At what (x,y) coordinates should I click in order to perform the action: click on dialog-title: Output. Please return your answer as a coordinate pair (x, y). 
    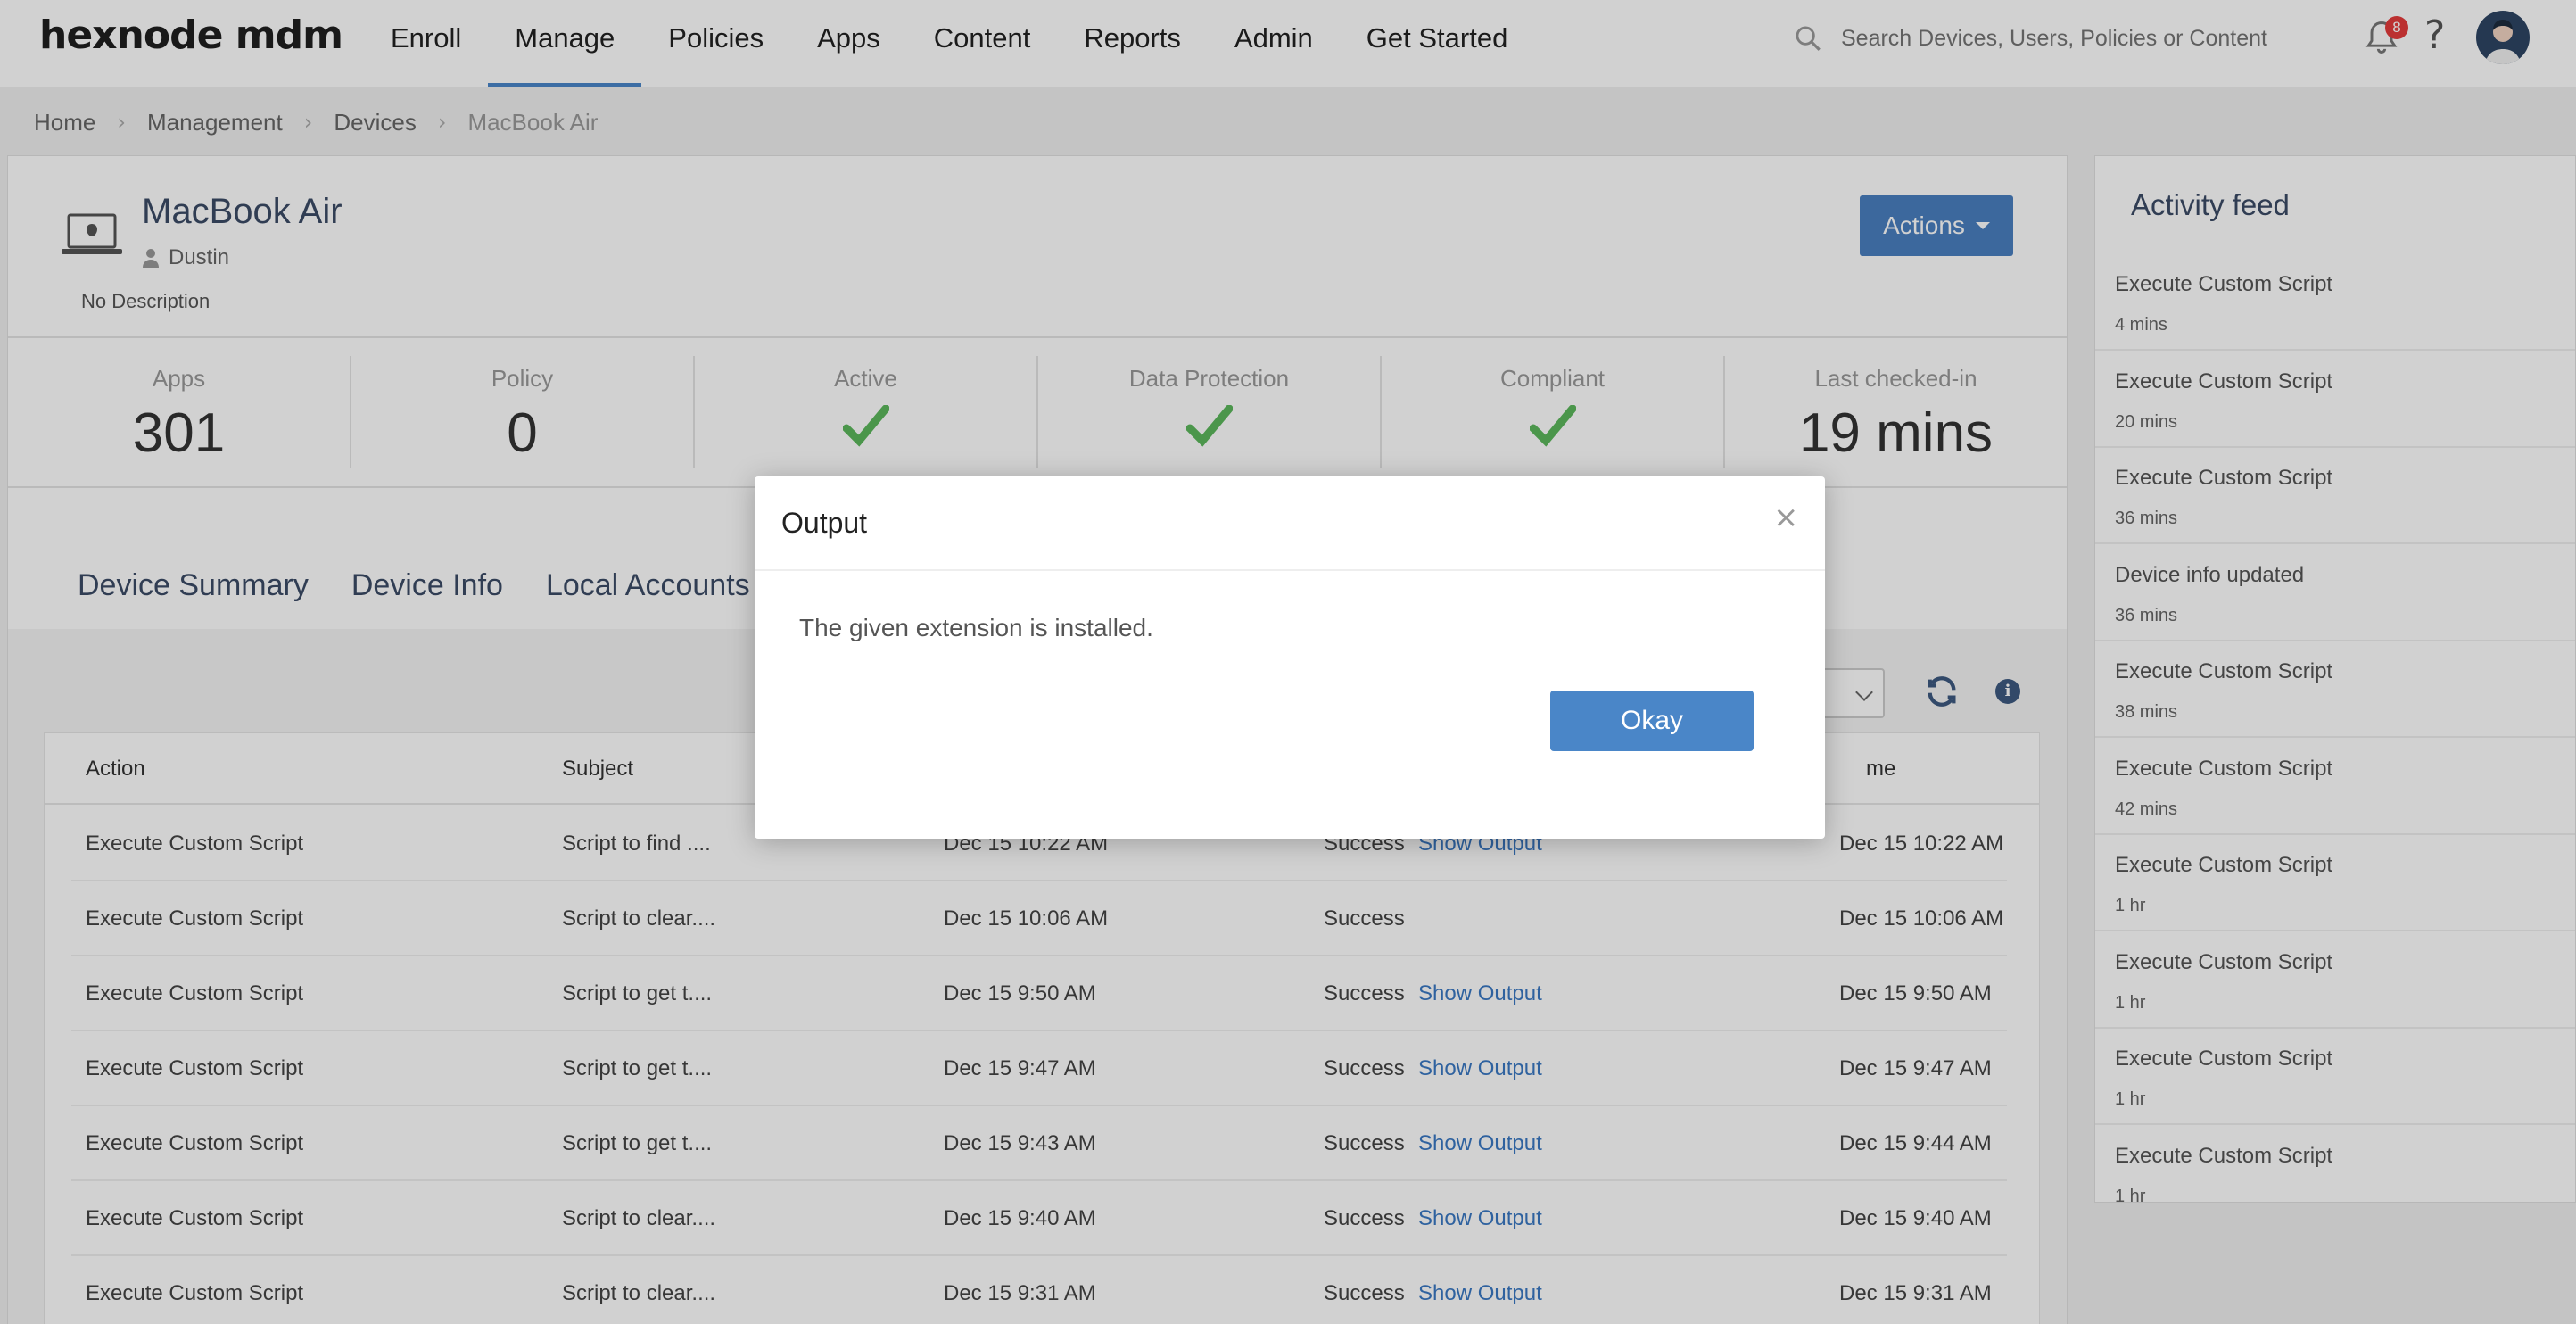
    Looking at the image, I should click on (825, 523).